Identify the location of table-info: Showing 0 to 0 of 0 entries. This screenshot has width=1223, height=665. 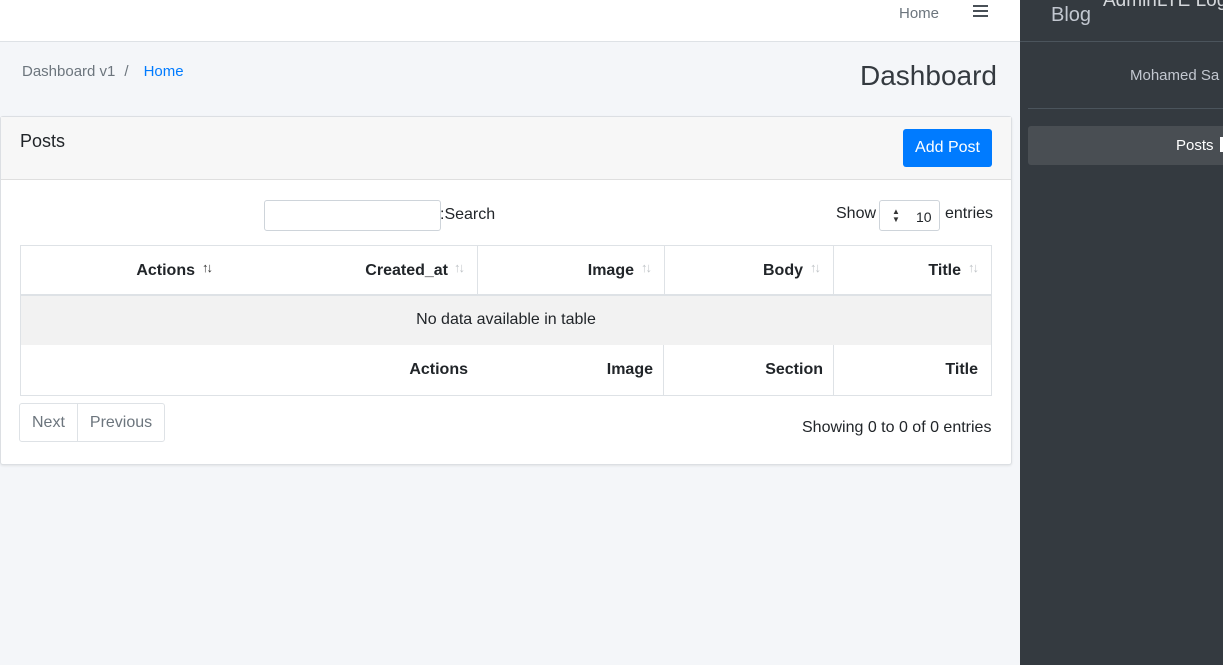
(897, 427).